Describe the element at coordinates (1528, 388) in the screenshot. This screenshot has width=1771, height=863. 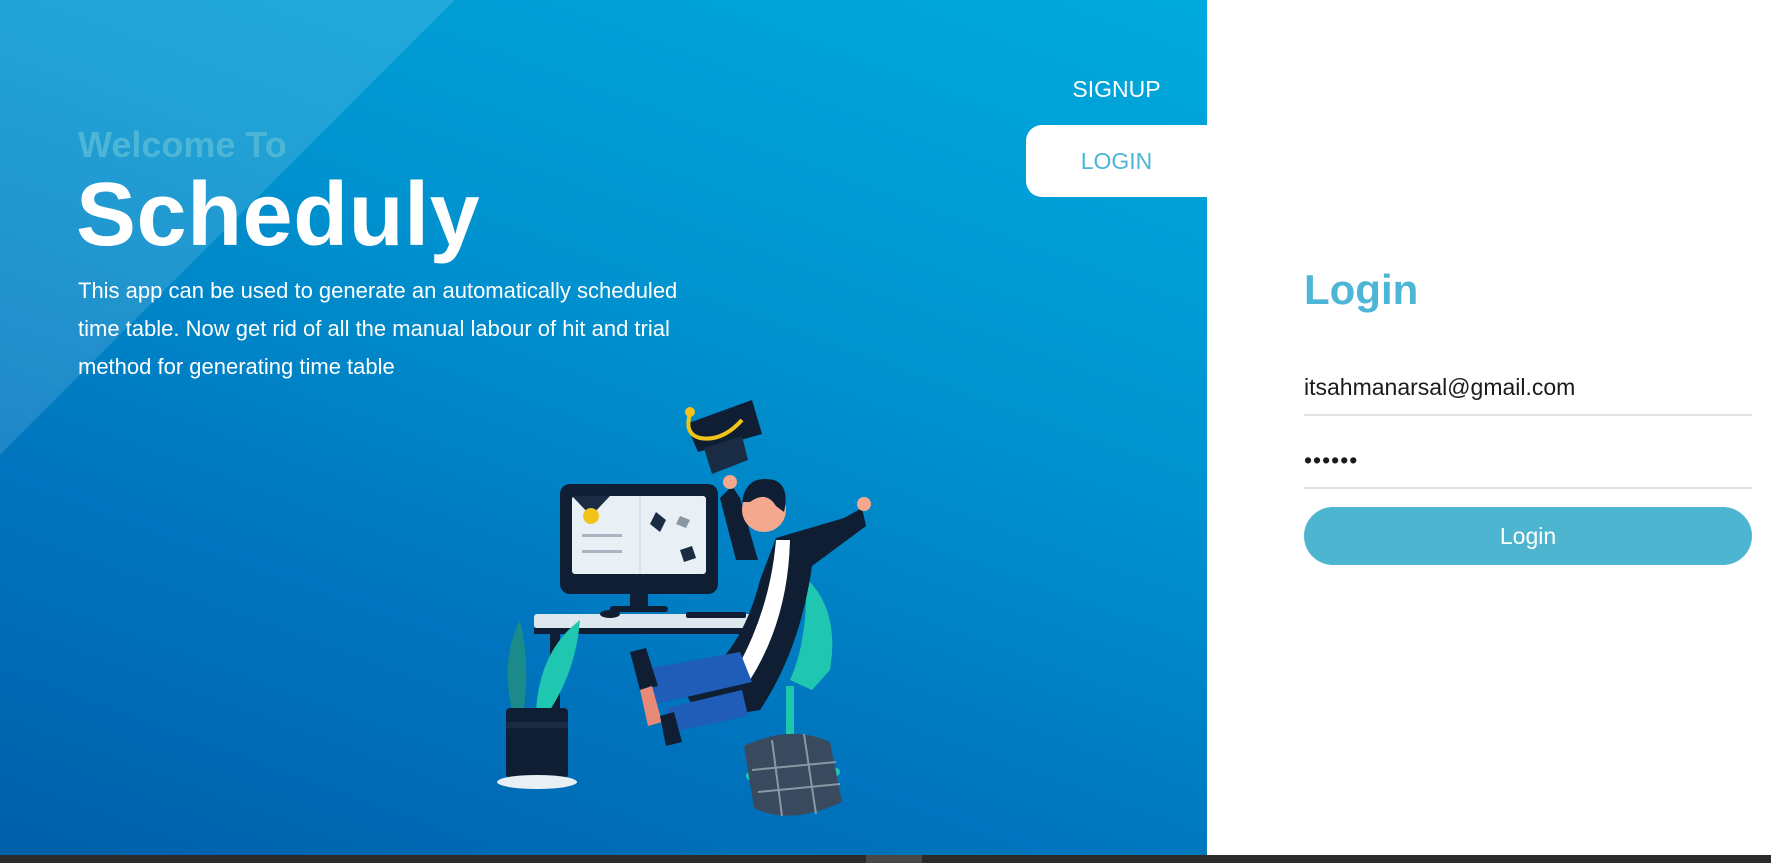
I see `email-input` at that location.